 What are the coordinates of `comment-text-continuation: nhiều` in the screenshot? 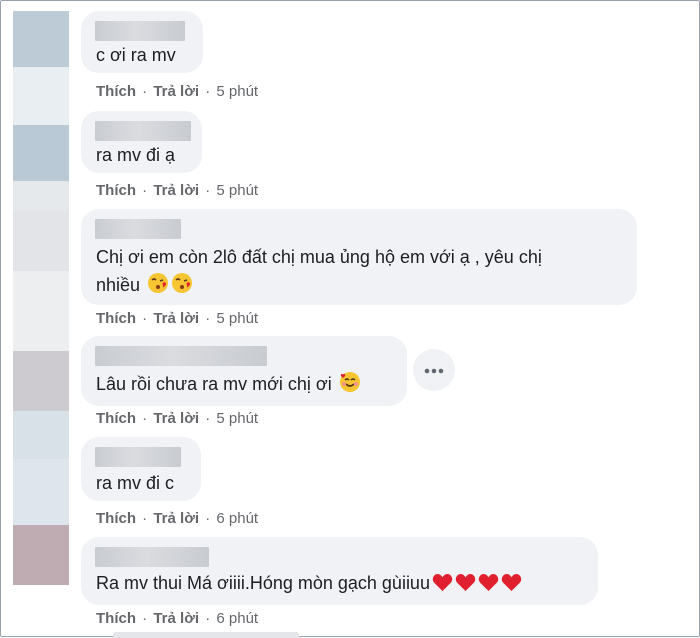 It's located at (118, 285).